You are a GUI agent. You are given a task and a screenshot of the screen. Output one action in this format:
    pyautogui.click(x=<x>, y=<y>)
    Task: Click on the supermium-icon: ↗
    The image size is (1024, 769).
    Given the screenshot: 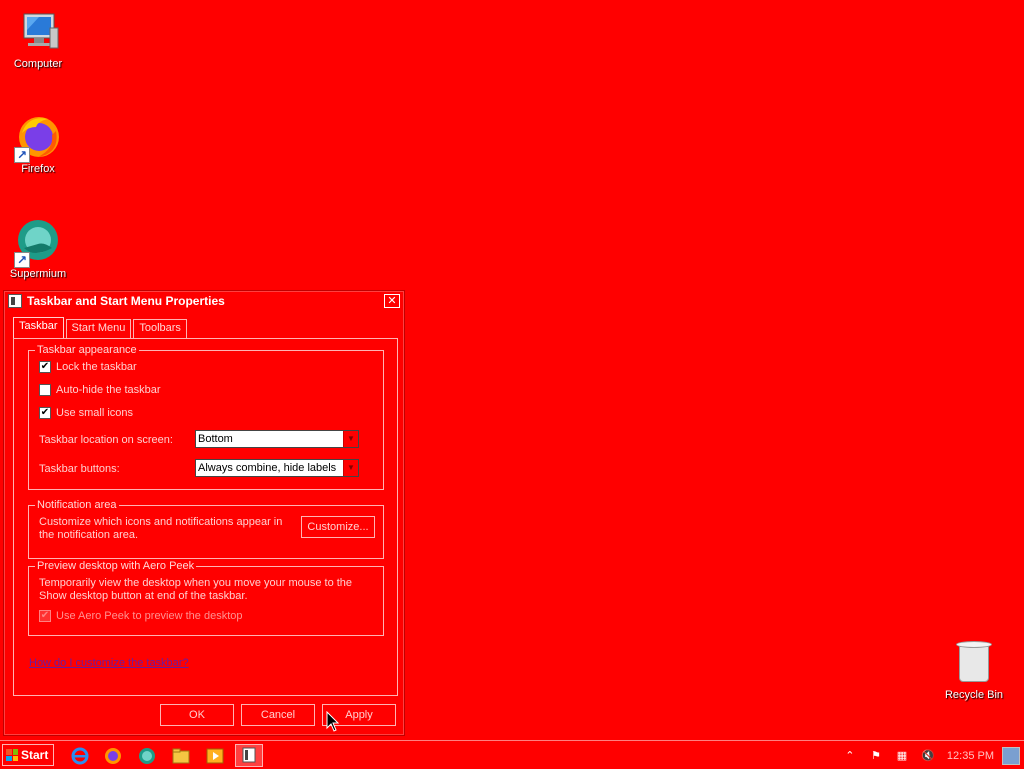 What is the action you would take?
    pyautogui.click(x=38, y=243)
    